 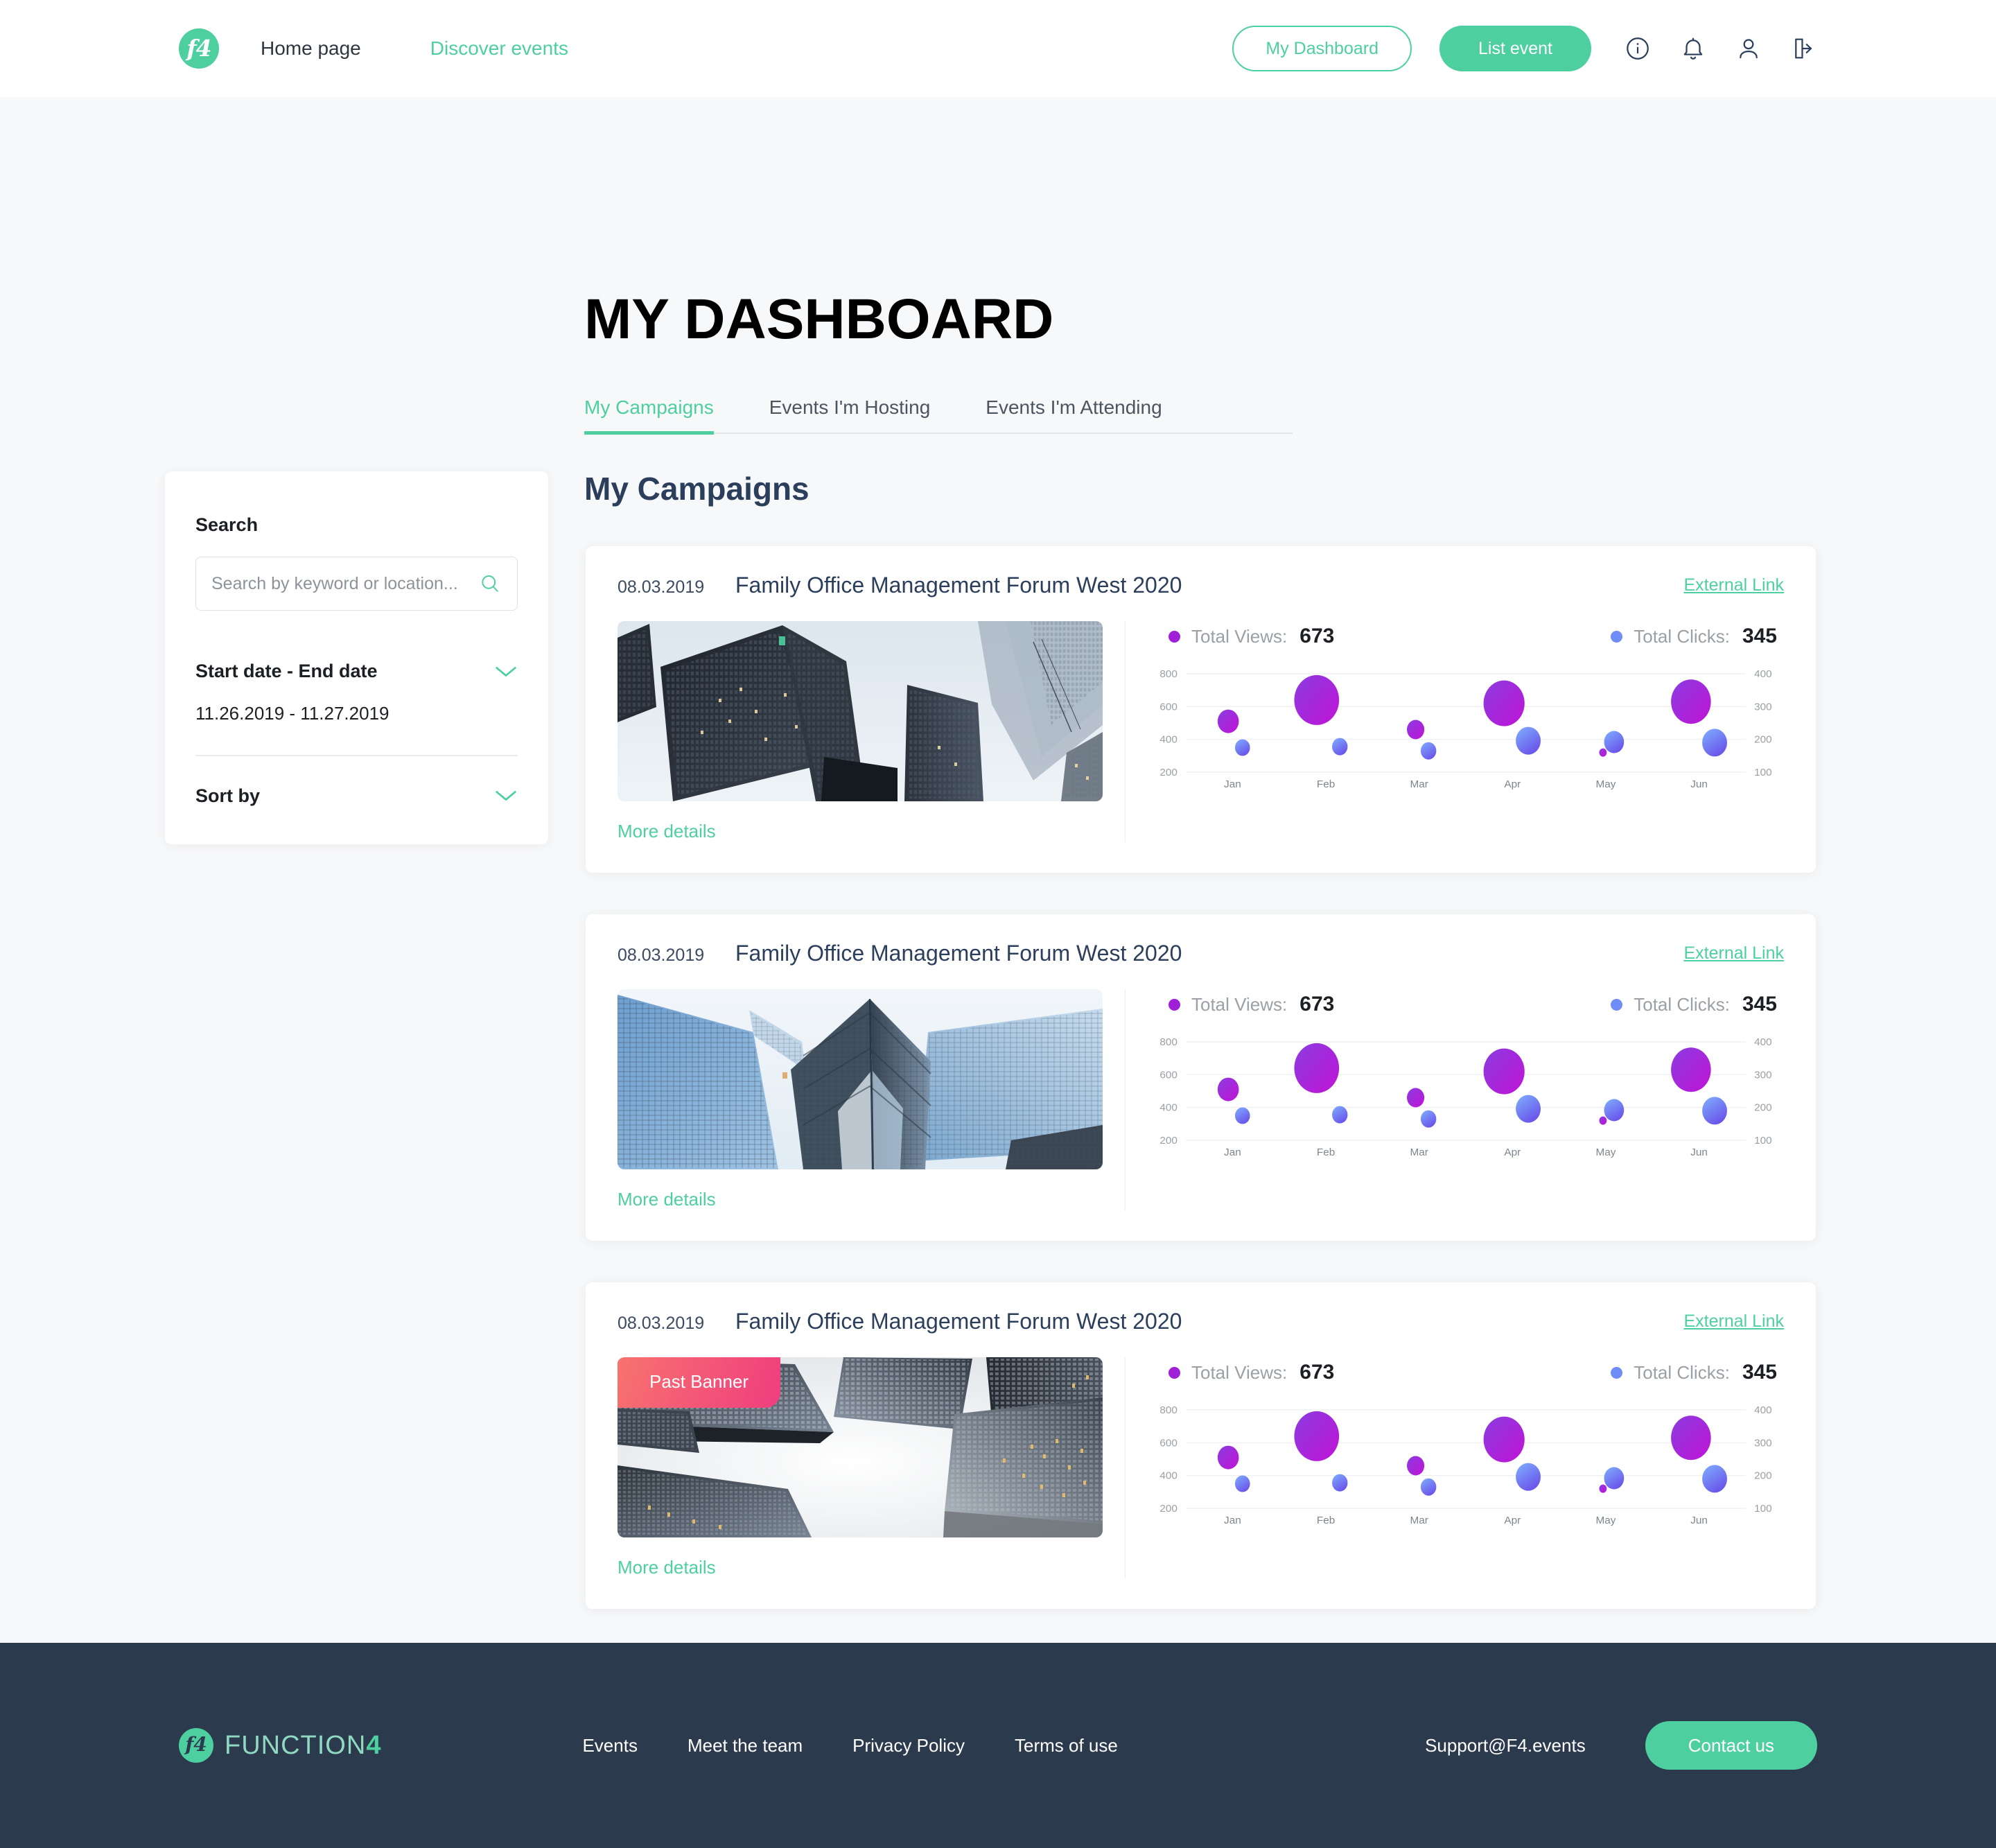 I want to click on bell-icon, so click(x=1693, y=49).